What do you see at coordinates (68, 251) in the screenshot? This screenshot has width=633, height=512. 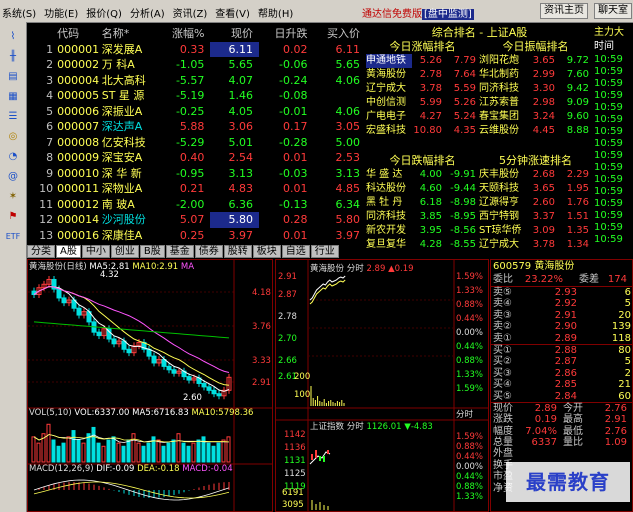 I see `tab-a-shares: A股` at bounding box center [68, 251].